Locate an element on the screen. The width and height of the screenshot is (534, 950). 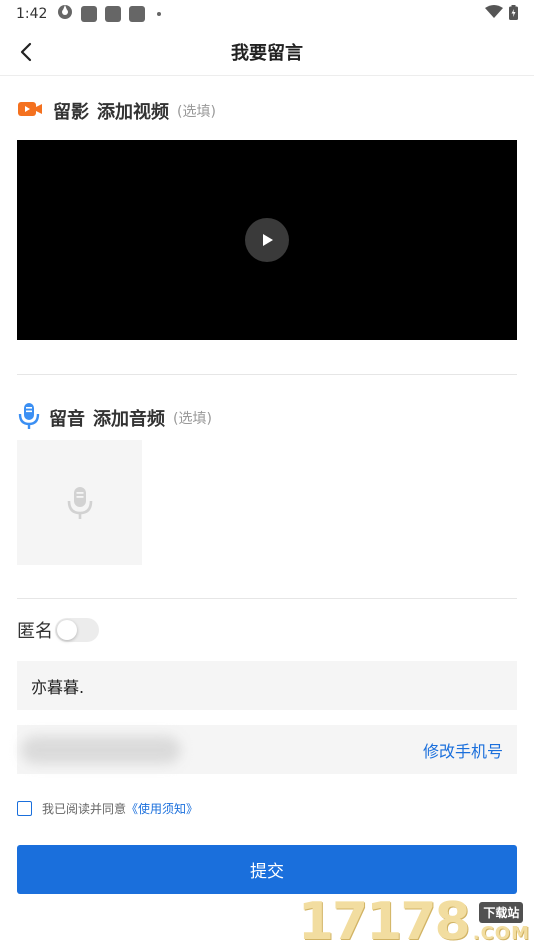
name-field: 亦暮暮. is located at coordinates (267, 685).